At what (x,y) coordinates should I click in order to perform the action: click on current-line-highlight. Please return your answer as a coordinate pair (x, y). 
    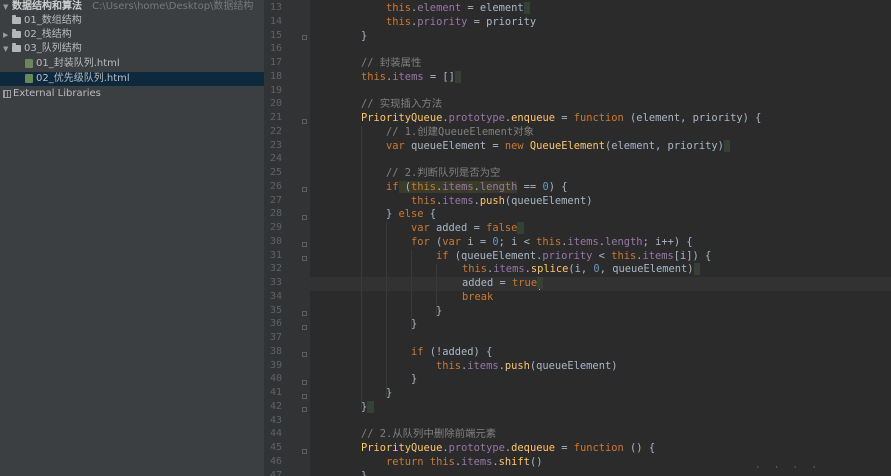
    Looking at the image, I should click on (600, 284).